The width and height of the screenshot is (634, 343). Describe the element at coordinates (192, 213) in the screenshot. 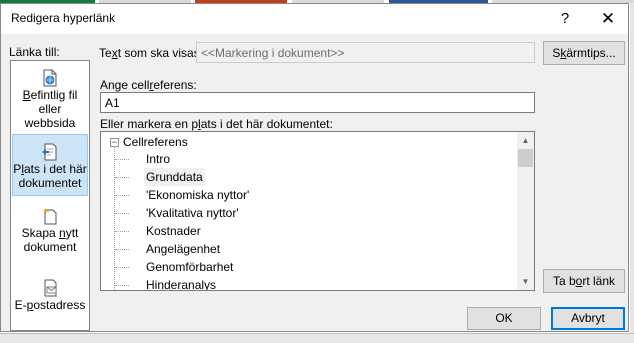

I see `tree-item-label: 'Kvalitativa nyttor'` at that location.